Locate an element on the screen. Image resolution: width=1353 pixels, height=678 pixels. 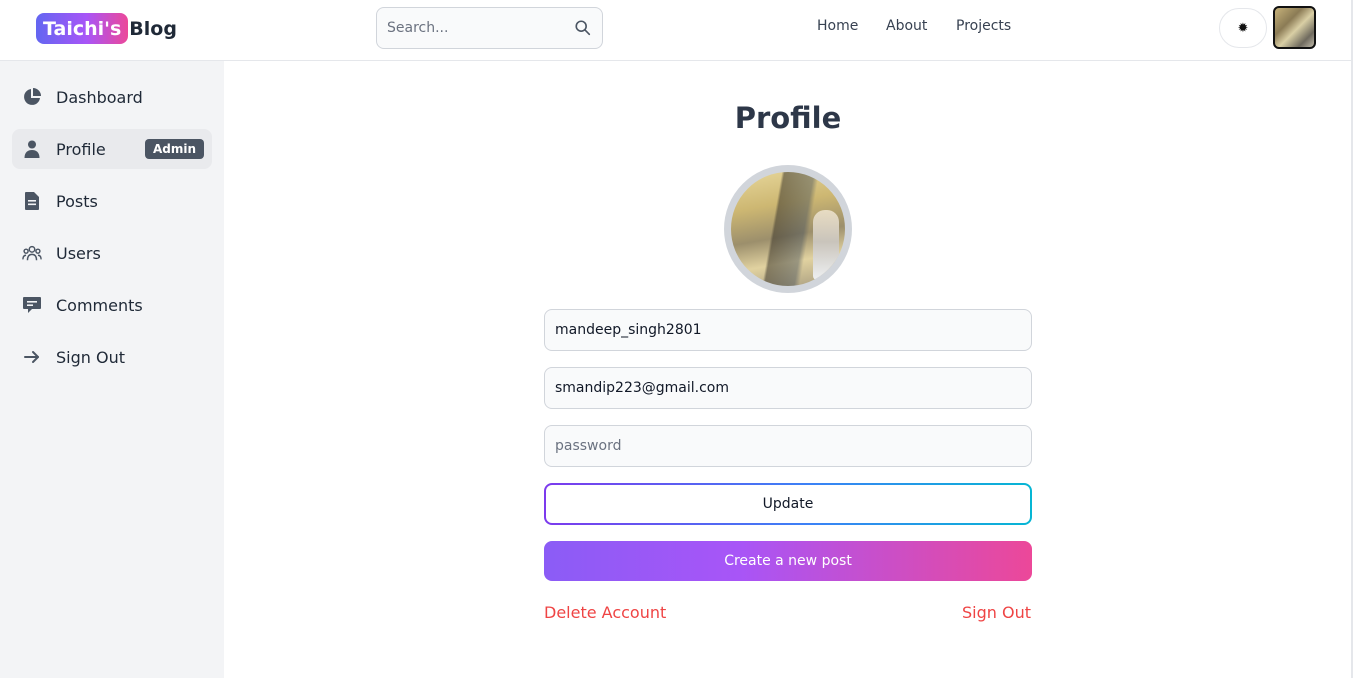
create-post-button: Create a new post is located at coordinates (788, 561).